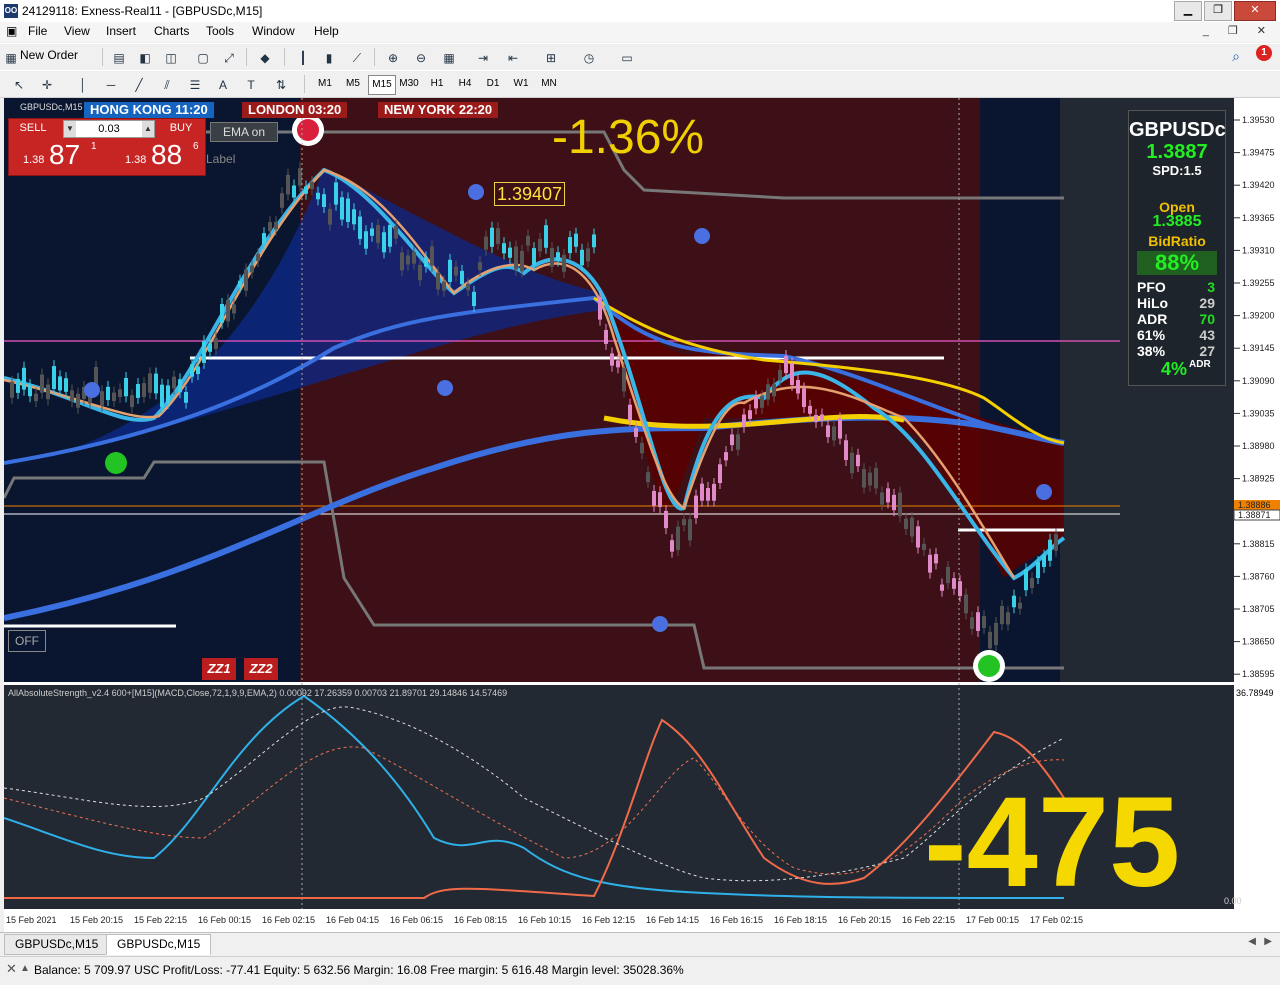  What do you see at coordinates (1177, 170) in the screenshot?
I see `info-spread: SPD:1.5` at bounding box center [1177, 170].